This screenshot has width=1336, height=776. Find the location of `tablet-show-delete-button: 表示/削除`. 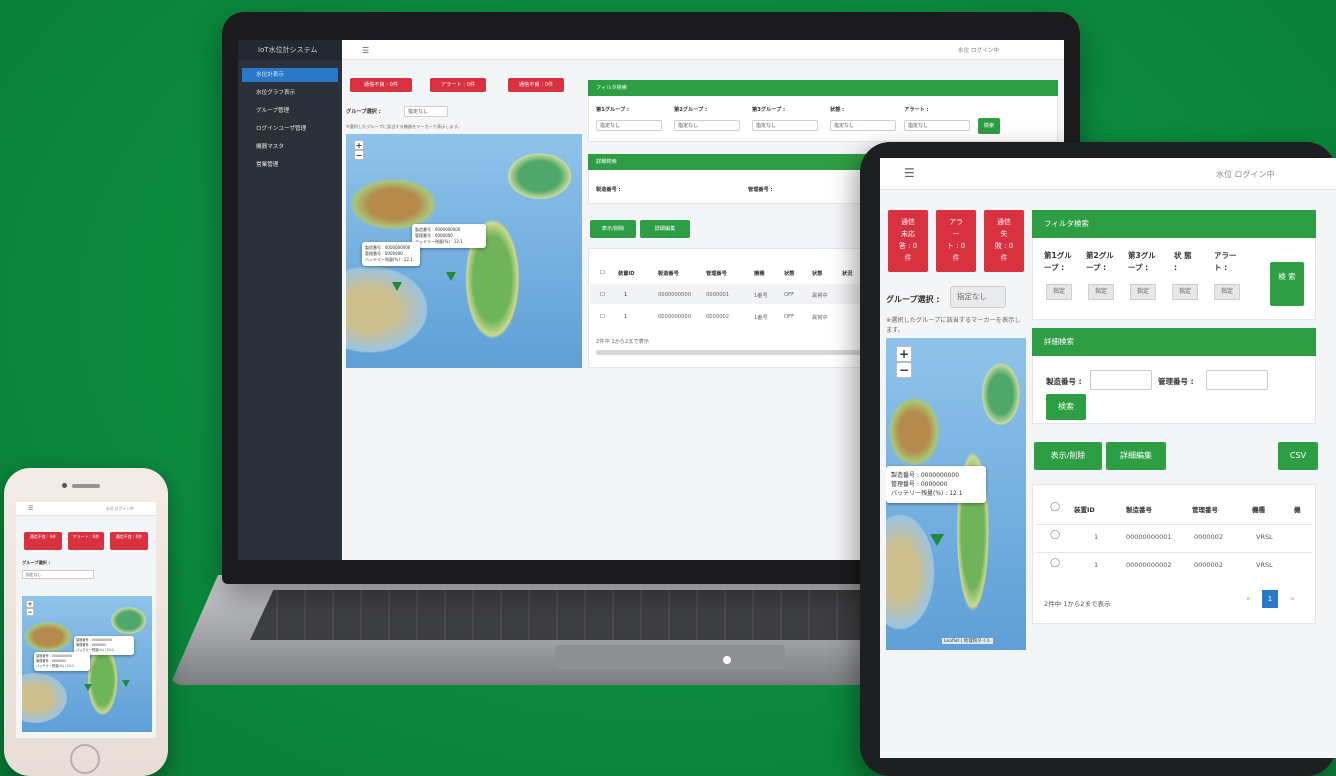

tablet-show-delete-button: 表示/削除 is located at coordinates (1068, 456).